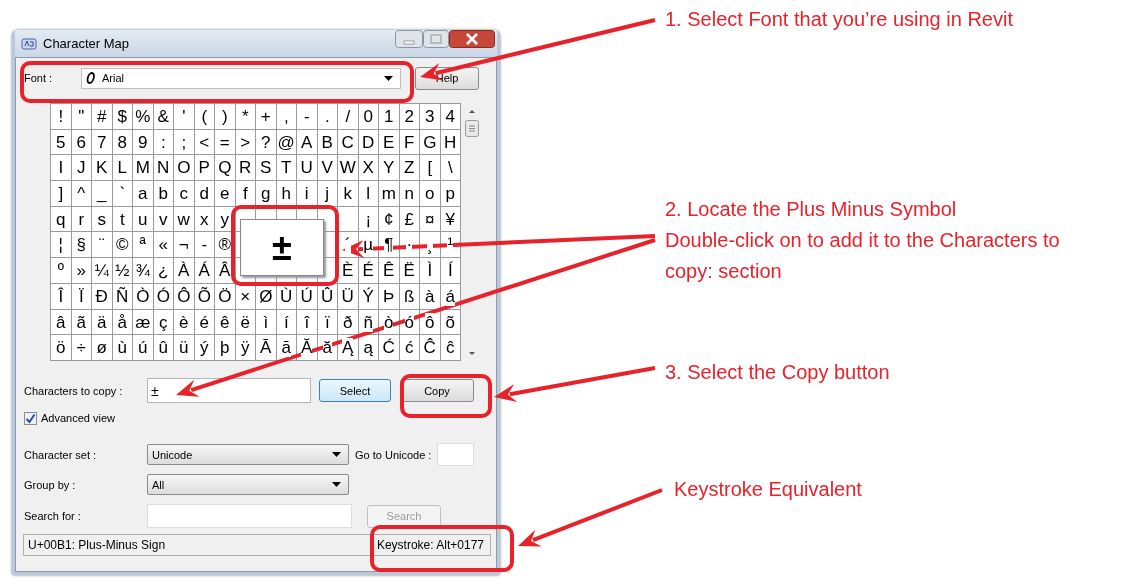  What do you see at coordinates (163, 219) in the screenshot?
I see `character-cell: v` at bounding box center [163, 219].